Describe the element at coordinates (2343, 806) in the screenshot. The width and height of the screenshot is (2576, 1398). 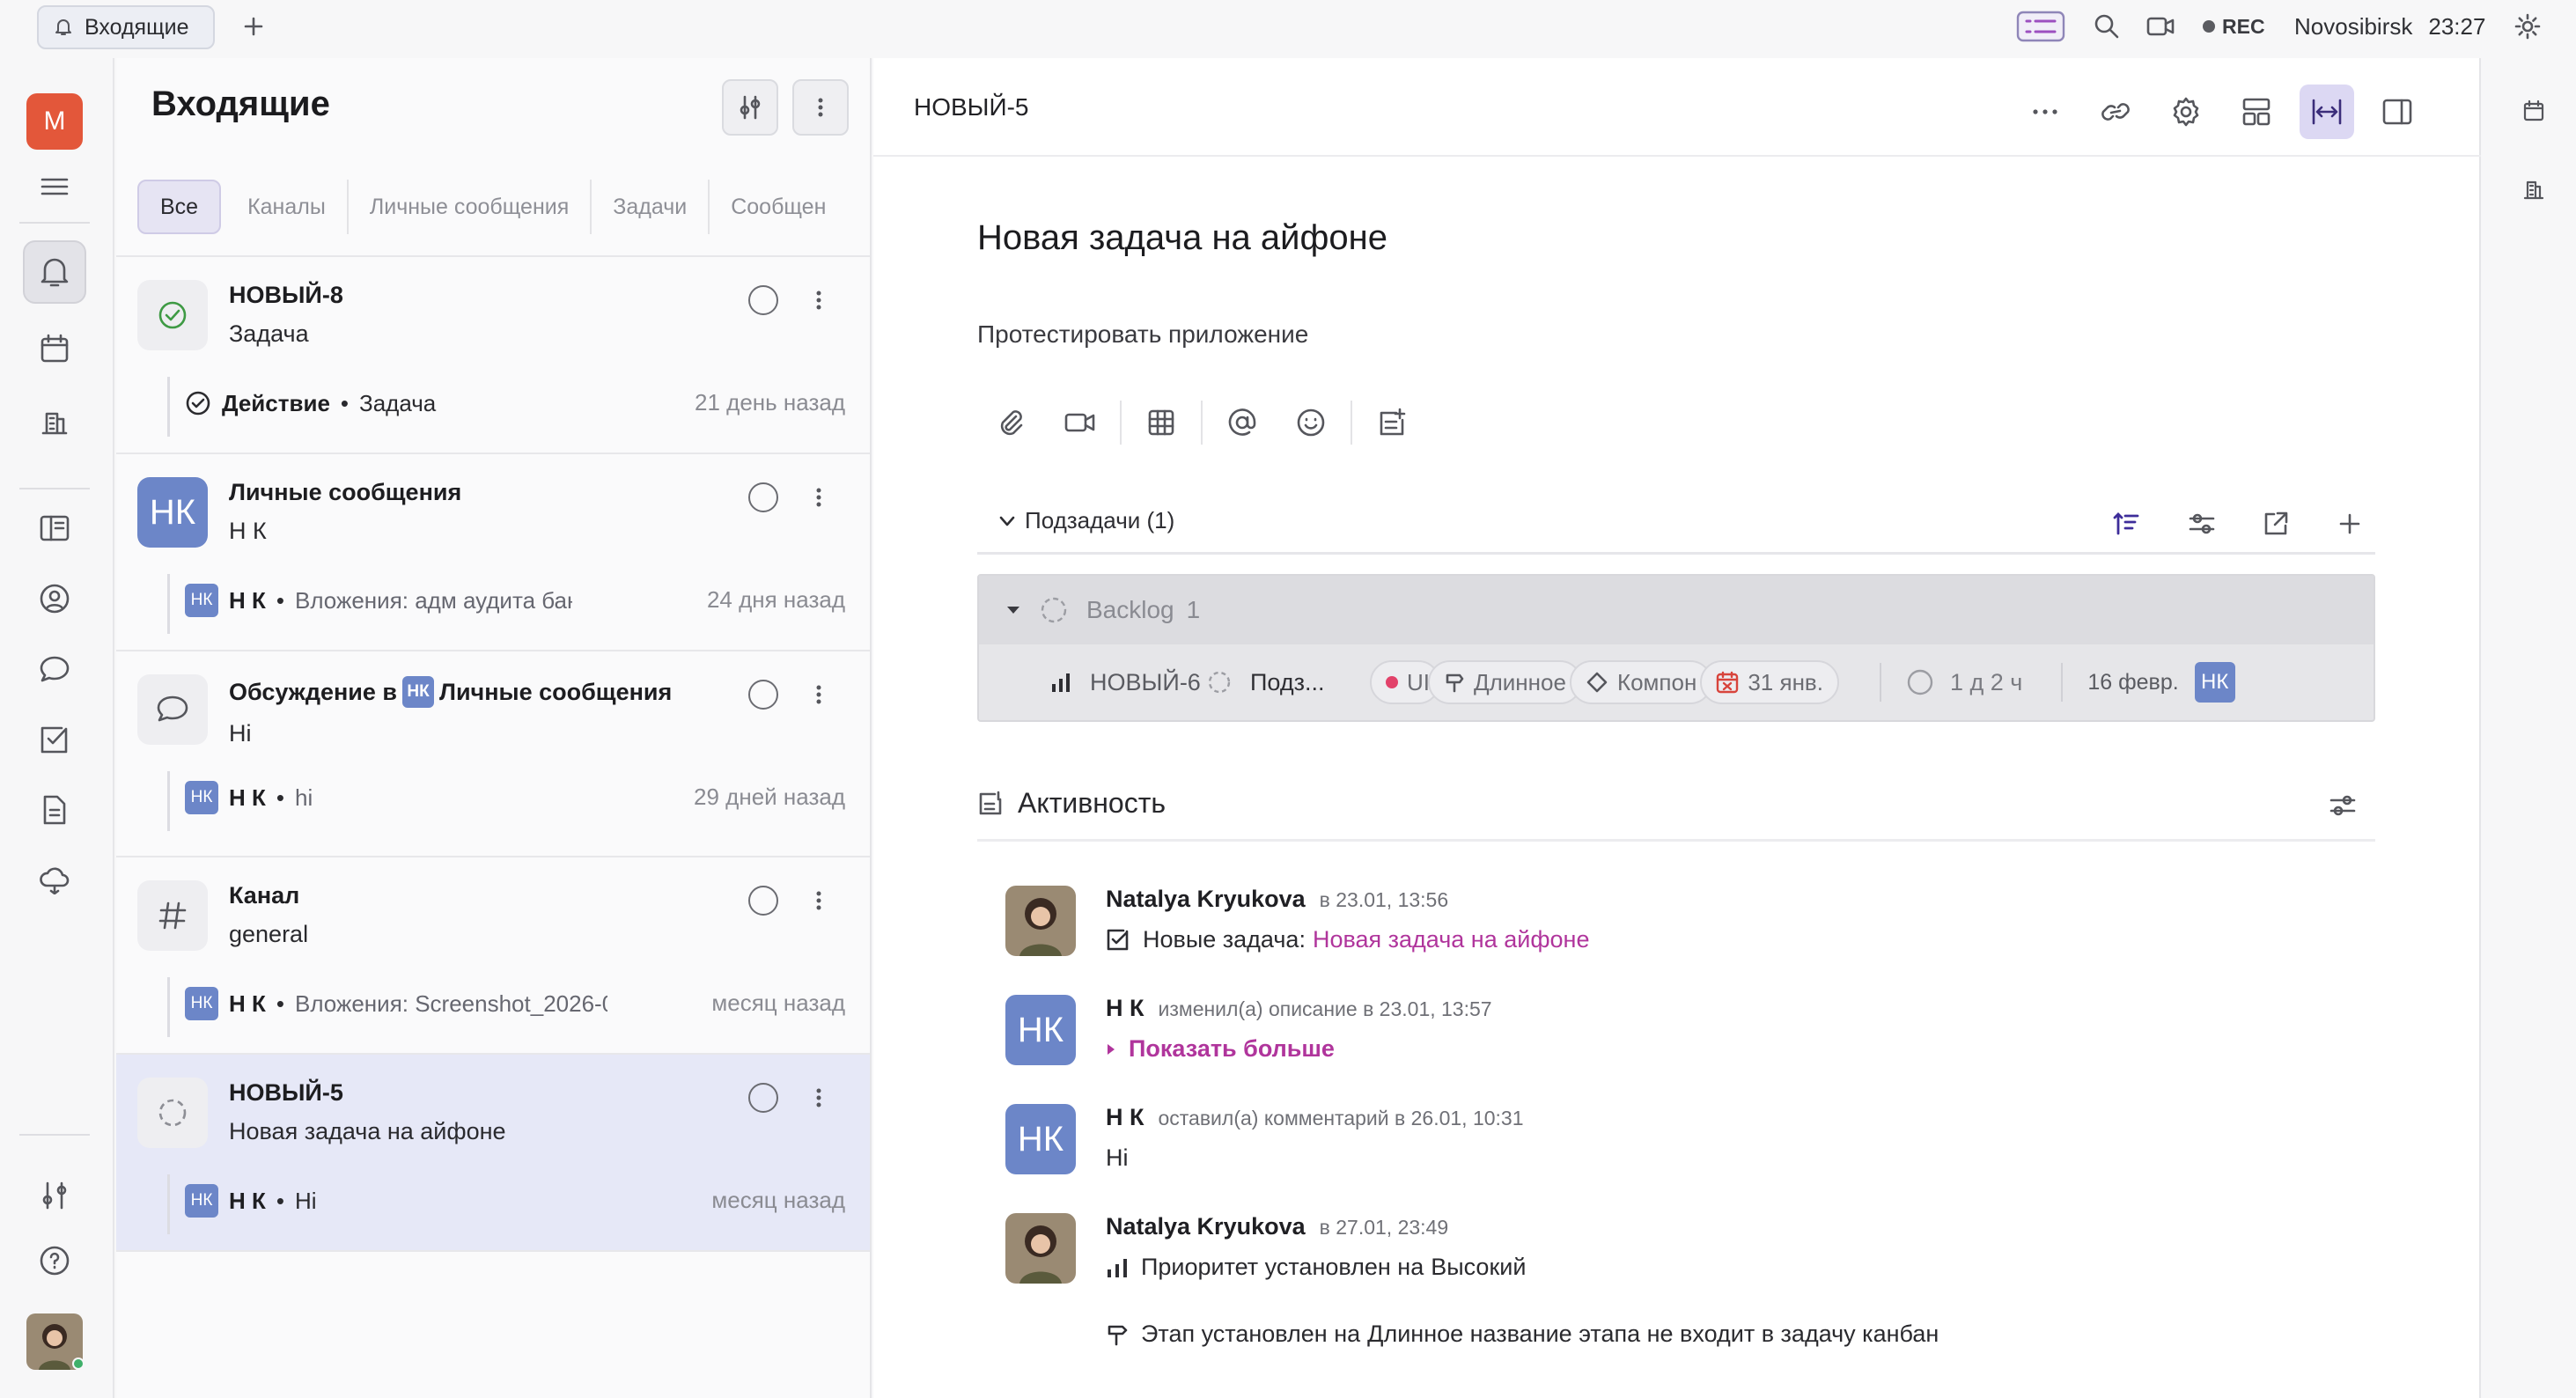
I see `activity-filter-button` at that location.